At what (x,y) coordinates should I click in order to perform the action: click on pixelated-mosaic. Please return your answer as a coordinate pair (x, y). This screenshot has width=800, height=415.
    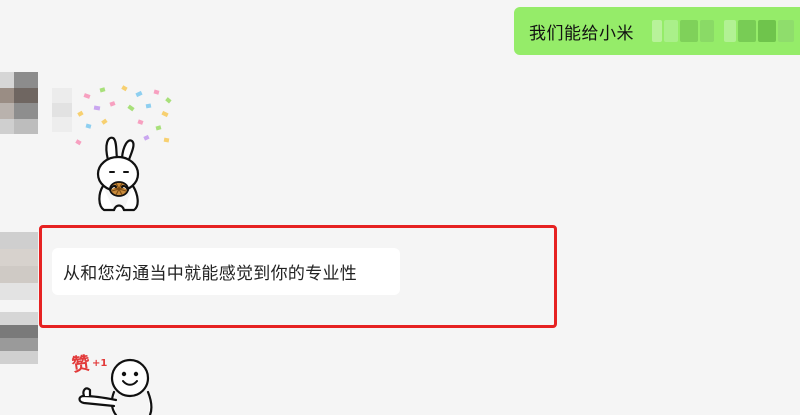
    Looking at the image, I should click on (62, 110).